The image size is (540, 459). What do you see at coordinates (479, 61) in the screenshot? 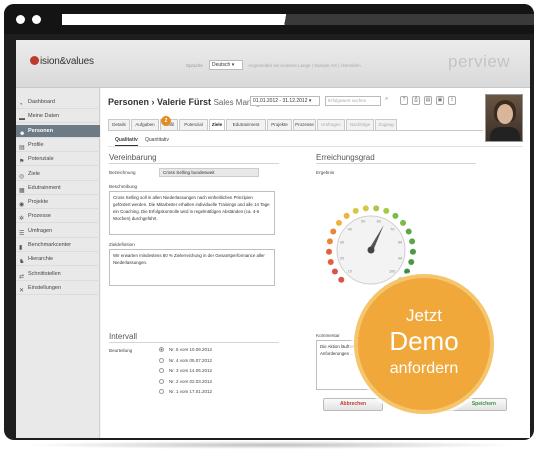
I see `brand-logo: perview` at bounding box center [479, 61].